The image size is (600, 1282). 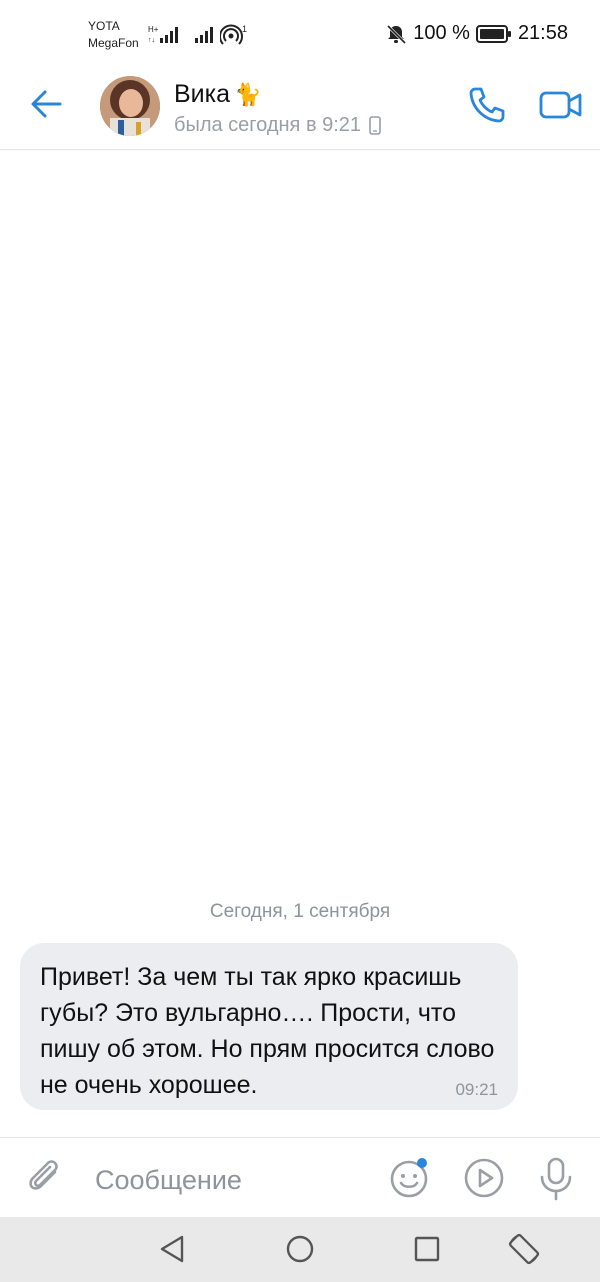 What do you see at coordinates (300, 32) in the screenshot?
I see `status-bar: YOTA MegaFon H+ ↑↓ 1 100 % 21:58` at bounding box center [300, 32].